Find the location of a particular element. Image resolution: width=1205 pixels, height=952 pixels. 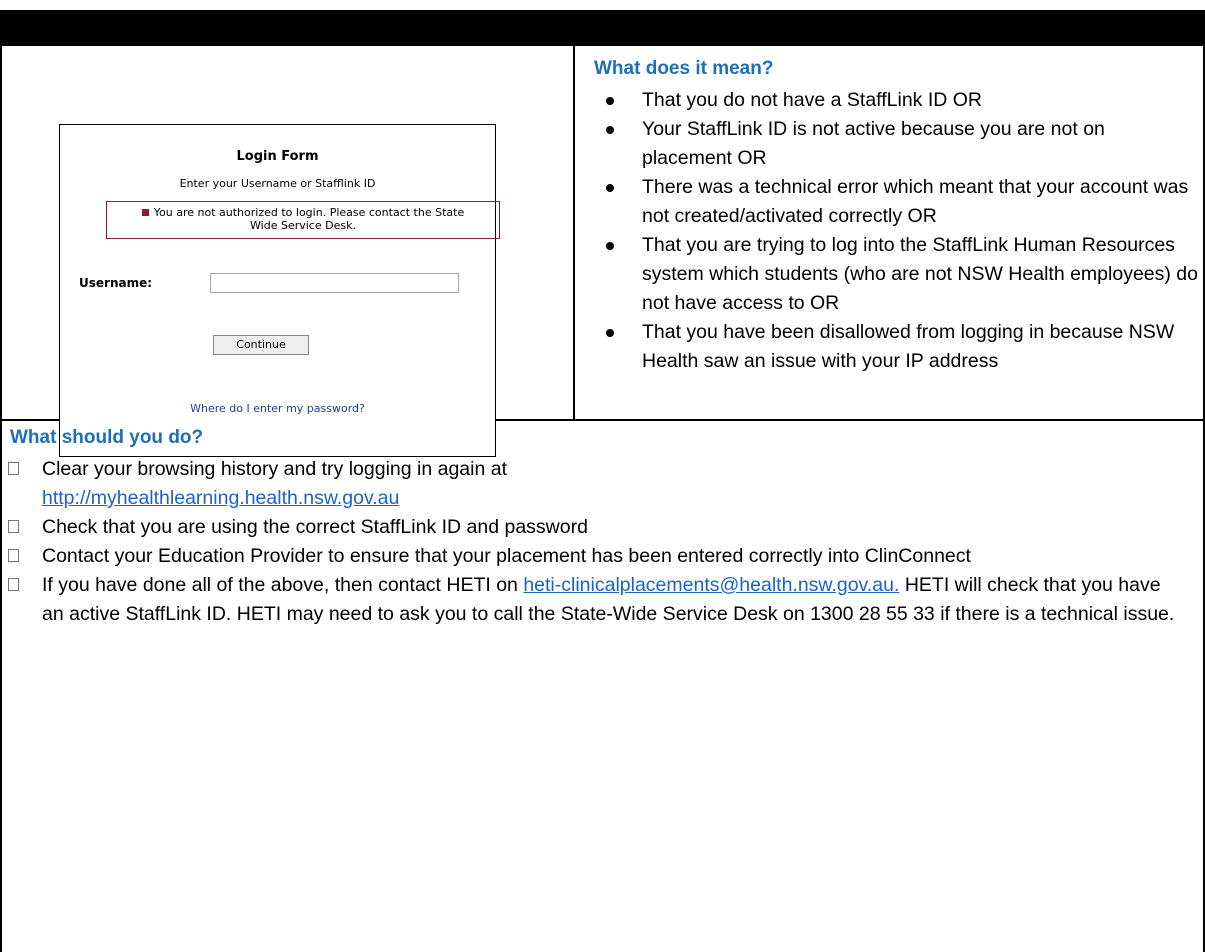

header-bar is located at coordinates (602, 28).